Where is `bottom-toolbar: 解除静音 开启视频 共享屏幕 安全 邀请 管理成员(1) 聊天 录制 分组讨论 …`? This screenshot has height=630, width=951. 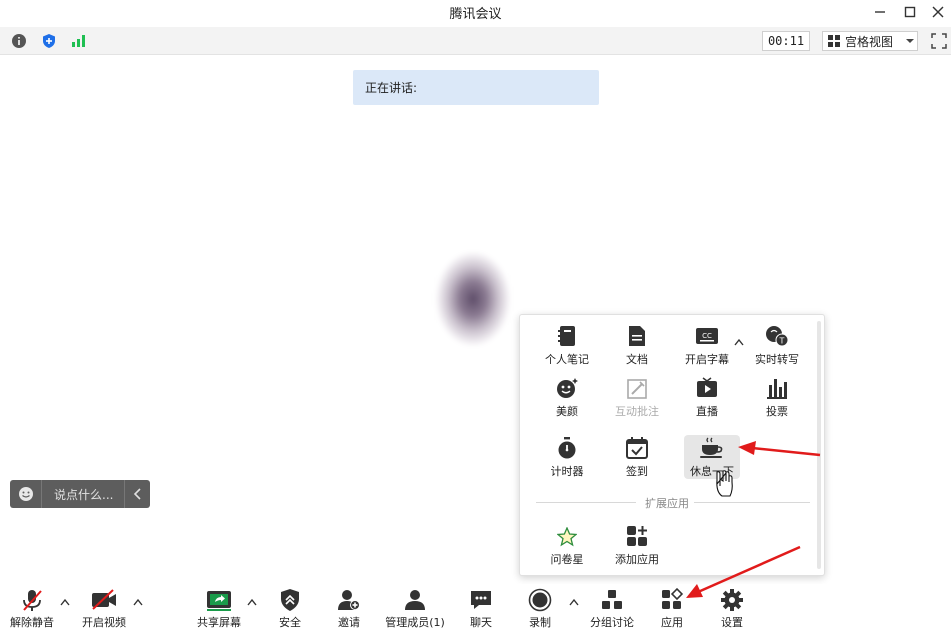 bottom-toolbar: 解除静音 开启视频 共享屏幕 安全 邀请 管理成员(1) 聊天 录制 分组讨论 … is located at coordinates (475, 607).